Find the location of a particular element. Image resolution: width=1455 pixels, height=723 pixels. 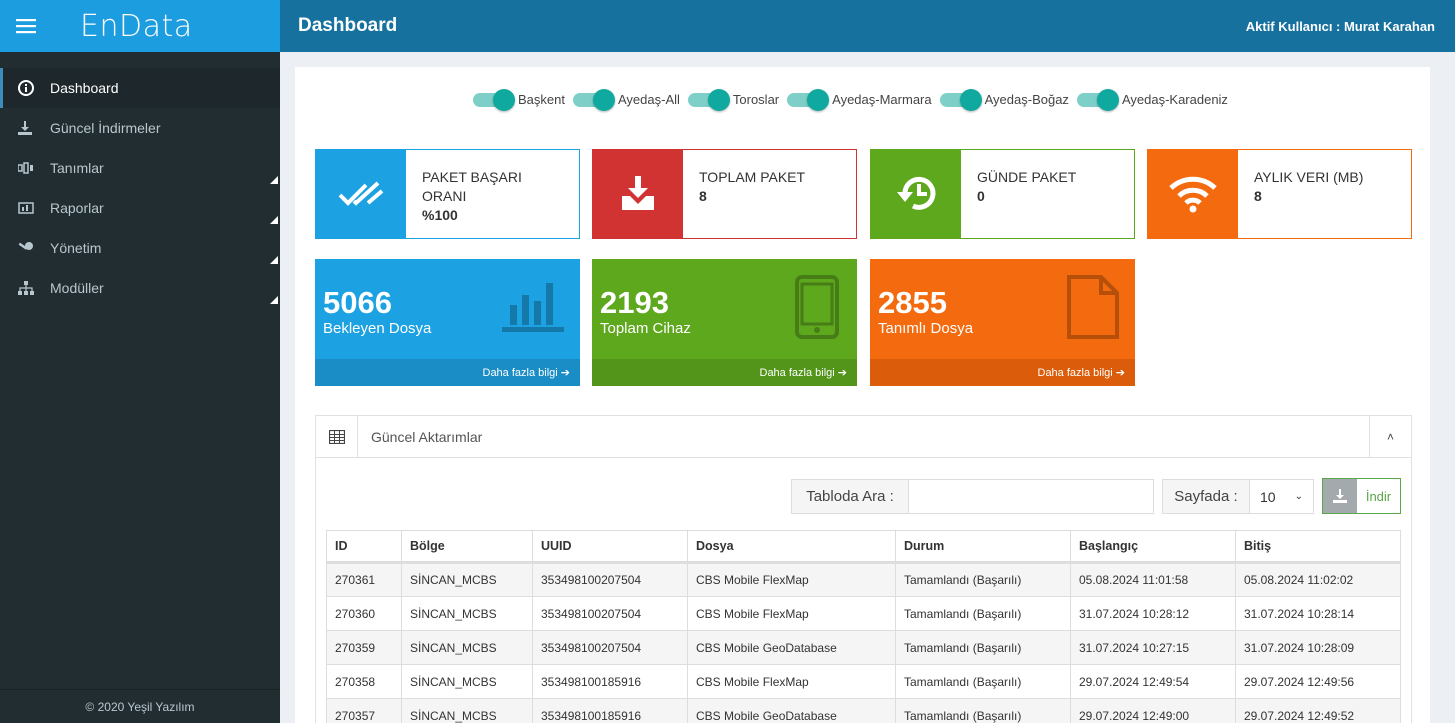

table-cell: 29.07.2024 12:49:52 is located at coordinates (1318, 710).